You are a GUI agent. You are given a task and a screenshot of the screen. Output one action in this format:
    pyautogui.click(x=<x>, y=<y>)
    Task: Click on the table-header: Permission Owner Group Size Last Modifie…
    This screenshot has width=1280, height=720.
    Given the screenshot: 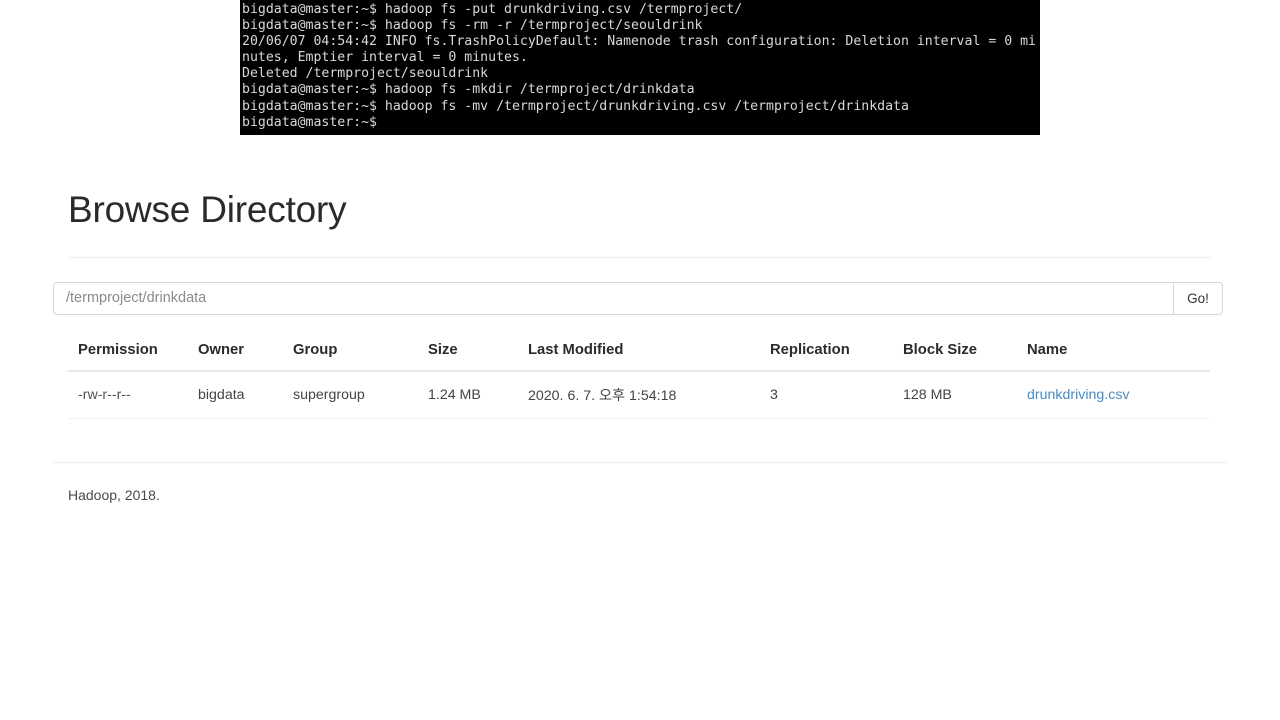 What is the action you would take?
    pyautogui.click(x=639, y=356)
    